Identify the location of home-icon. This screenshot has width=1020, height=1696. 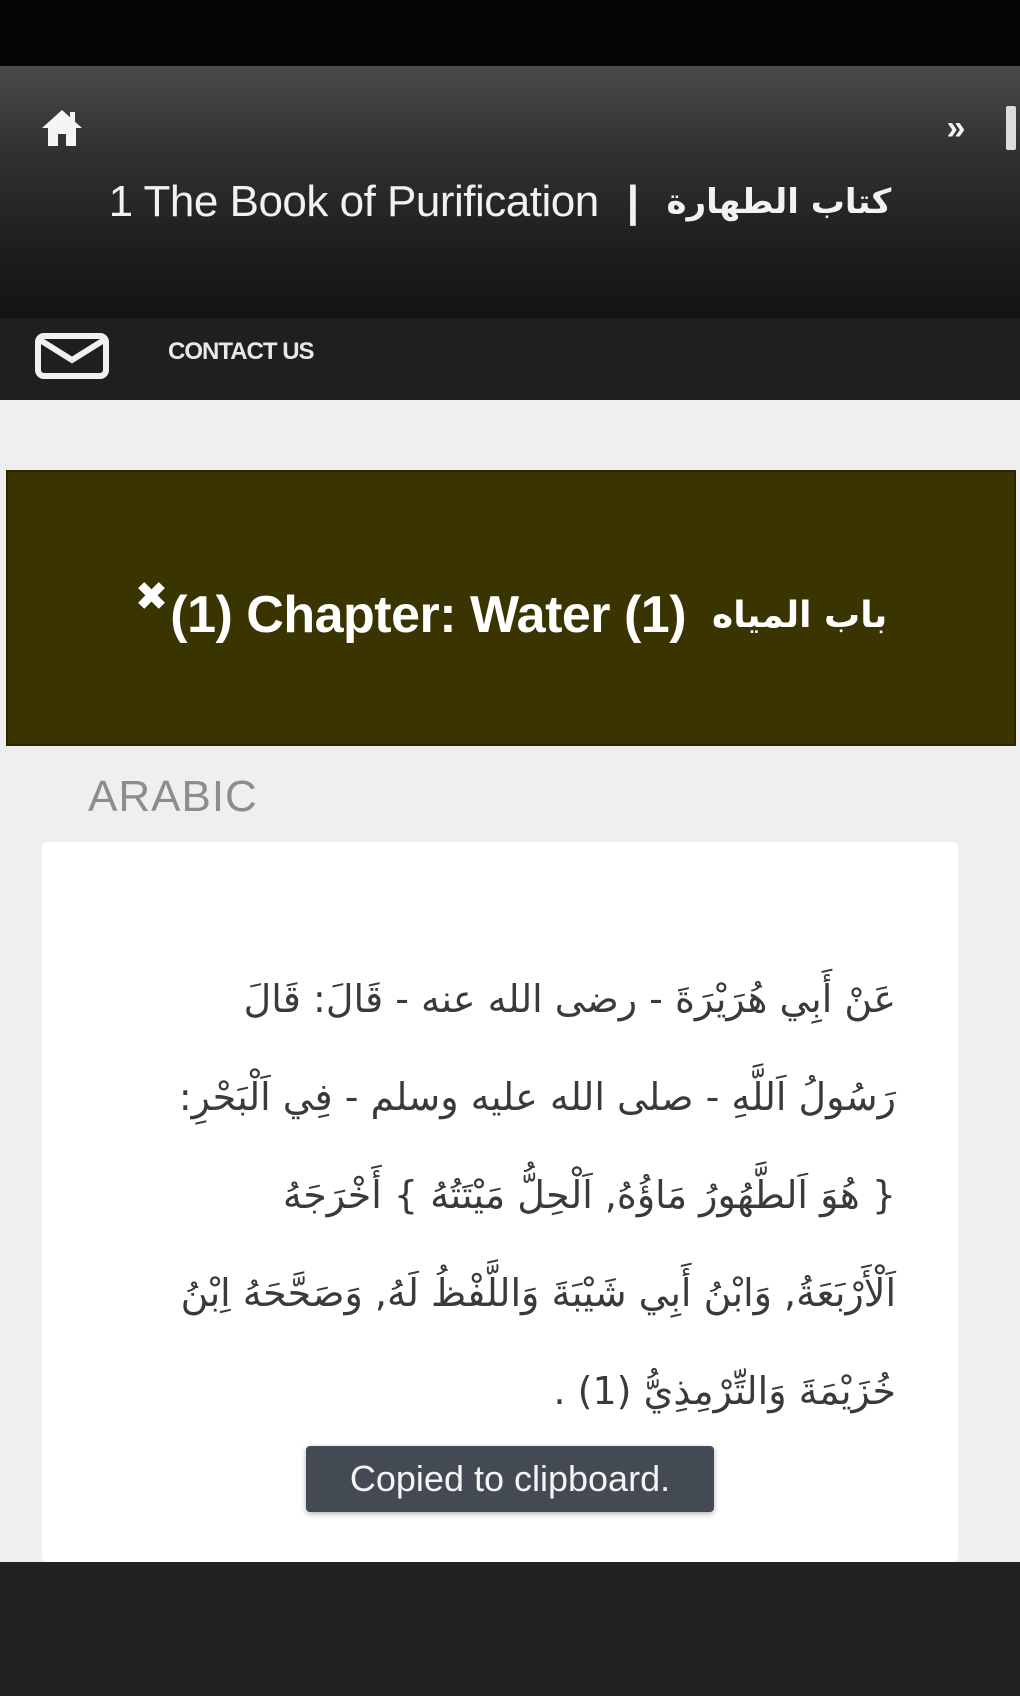
(62, 128).